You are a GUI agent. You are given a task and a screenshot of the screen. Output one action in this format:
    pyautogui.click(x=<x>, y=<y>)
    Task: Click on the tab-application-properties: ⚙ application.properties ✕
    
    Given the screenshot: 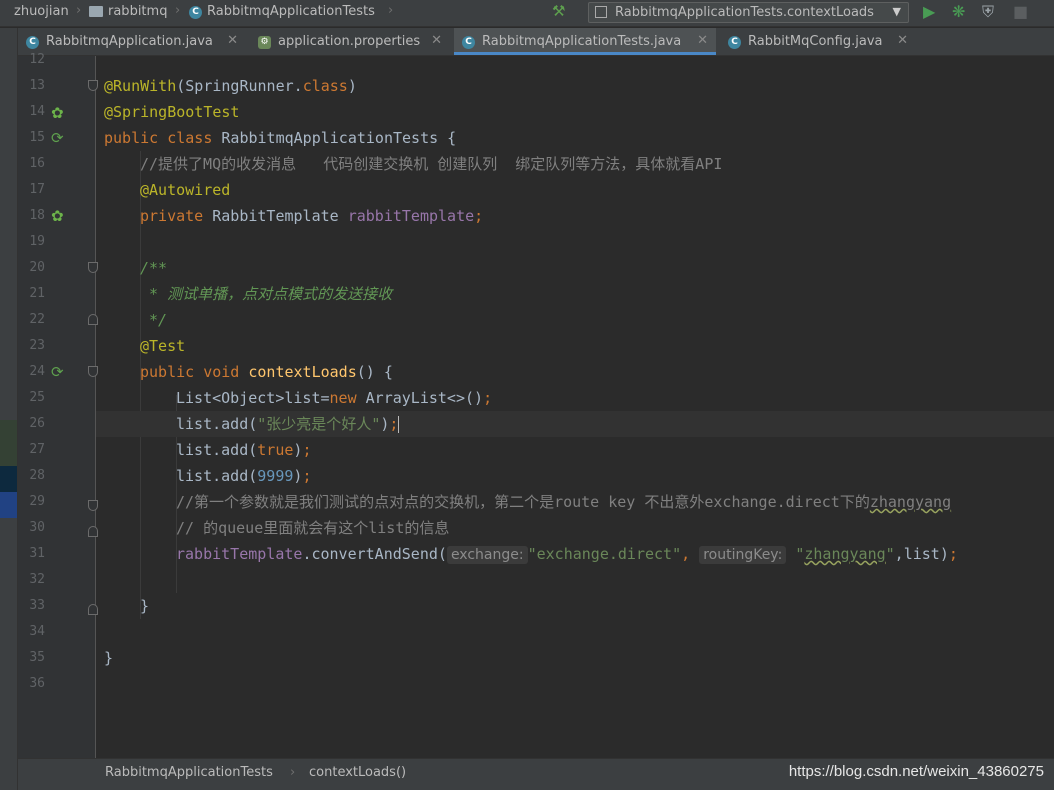 What is the action you would take?
    pyautogui.click(x=350, y=41)
    